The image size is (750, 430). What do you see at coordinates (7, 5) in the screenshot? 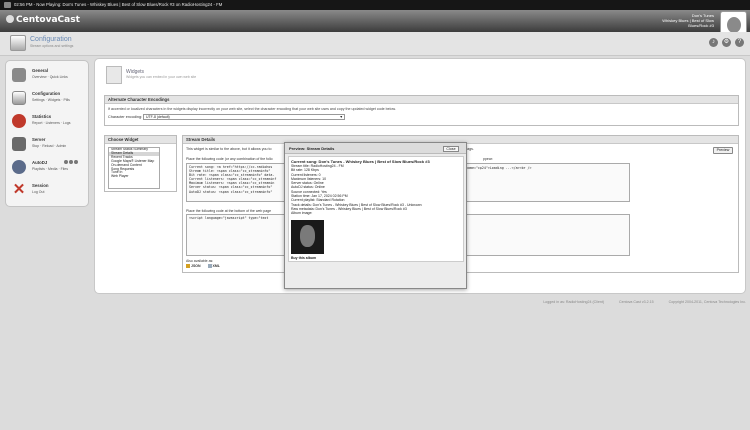
I see `time-icon` at bounding box center [7, 5].